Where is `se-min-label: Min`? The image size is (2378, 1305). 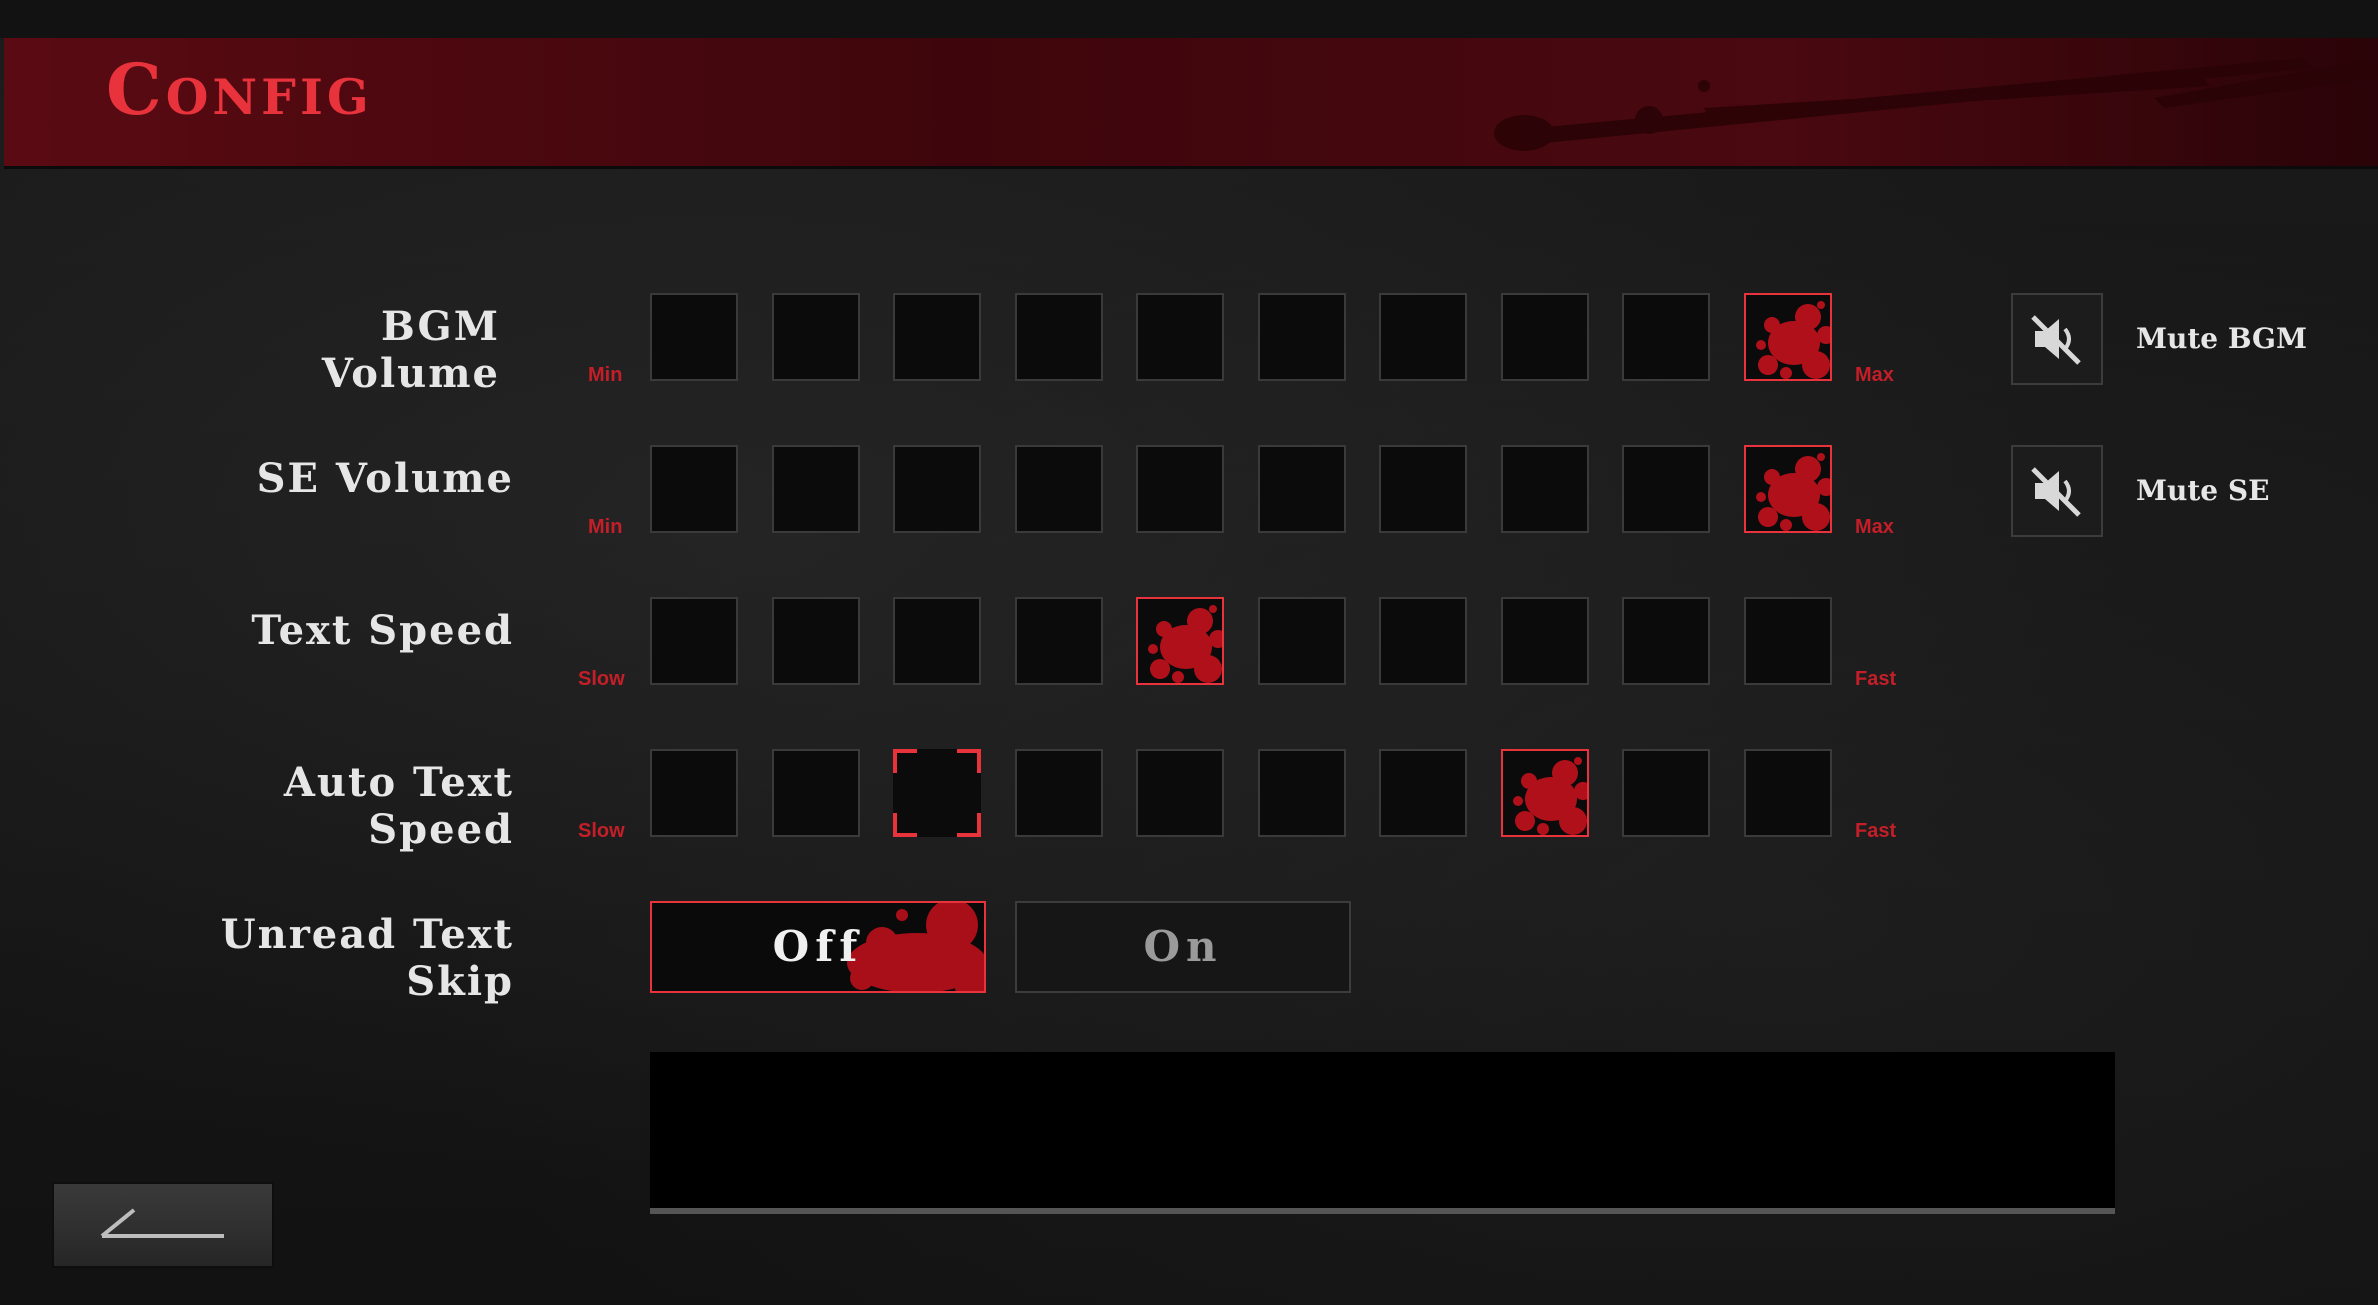
se-min-label: Min is located at coordinates (605, 527).